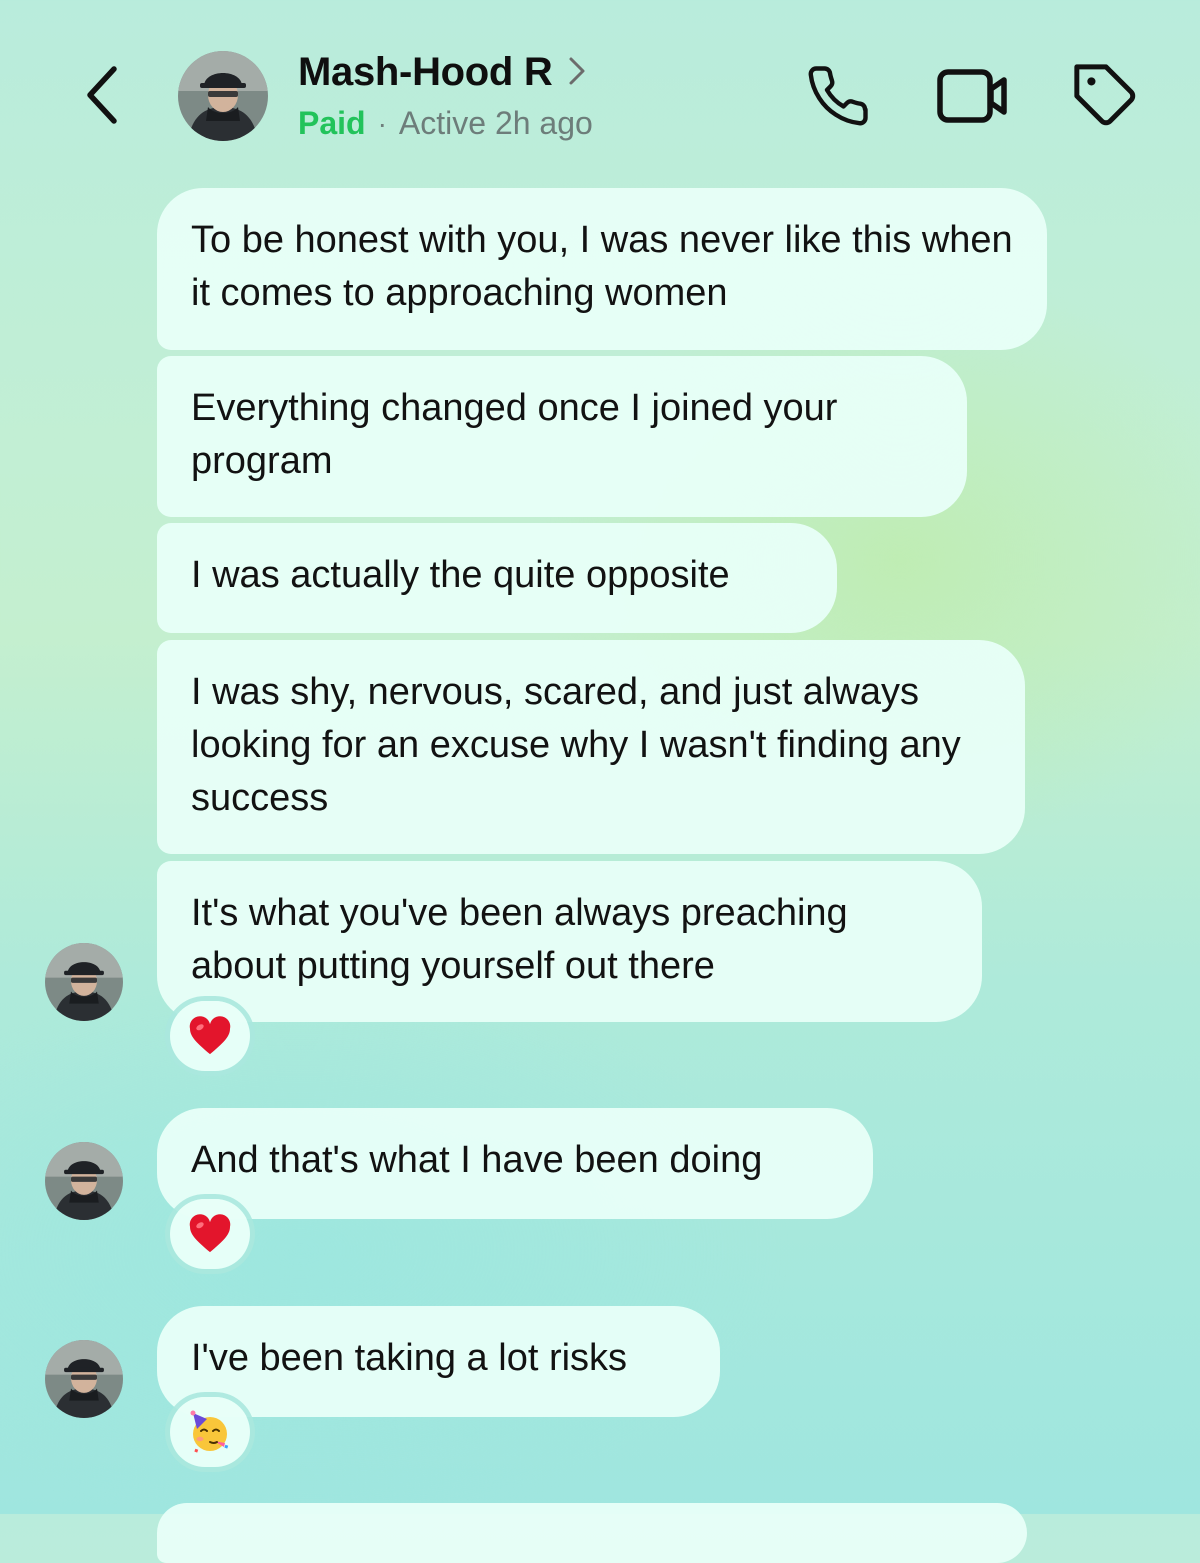  Describe the element at coordinates (592, 1533) in the screenshot. I see `message-bubble-partial` at that location.